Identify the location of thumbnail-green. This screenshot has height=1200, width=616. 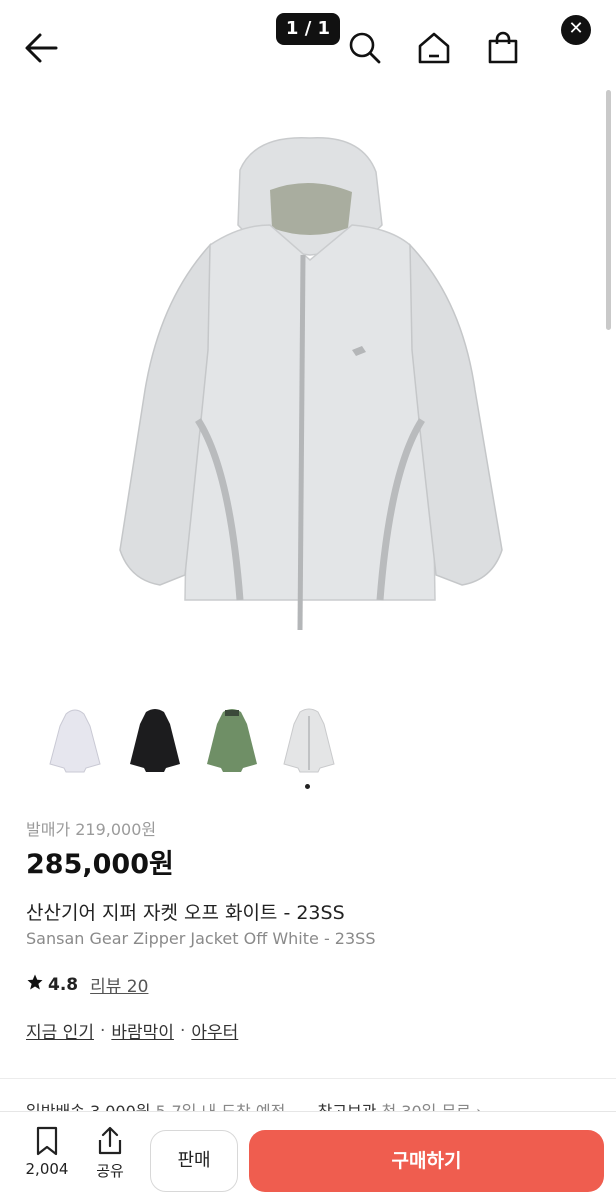
(232, 740).